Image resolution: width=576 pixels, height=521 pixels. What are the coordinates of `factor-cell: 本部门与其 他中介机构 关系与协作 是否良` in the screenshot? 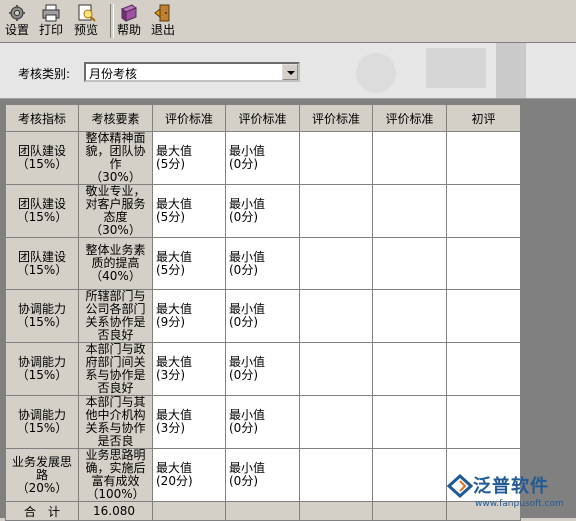 It's located at (115, 422).